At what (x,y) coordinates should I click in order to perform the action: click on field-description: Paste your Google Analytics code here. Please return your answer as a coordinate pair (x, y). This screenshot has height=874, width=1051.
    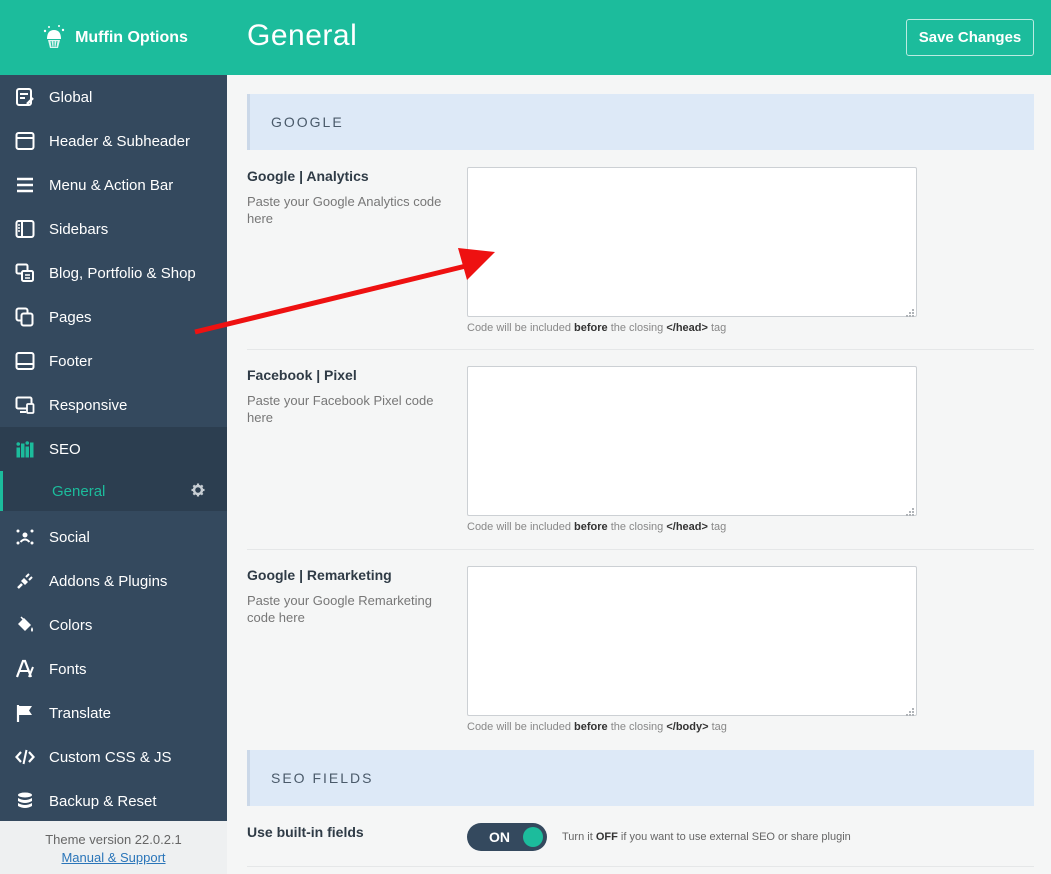
    Looking at the image, I should click on (344, 210).